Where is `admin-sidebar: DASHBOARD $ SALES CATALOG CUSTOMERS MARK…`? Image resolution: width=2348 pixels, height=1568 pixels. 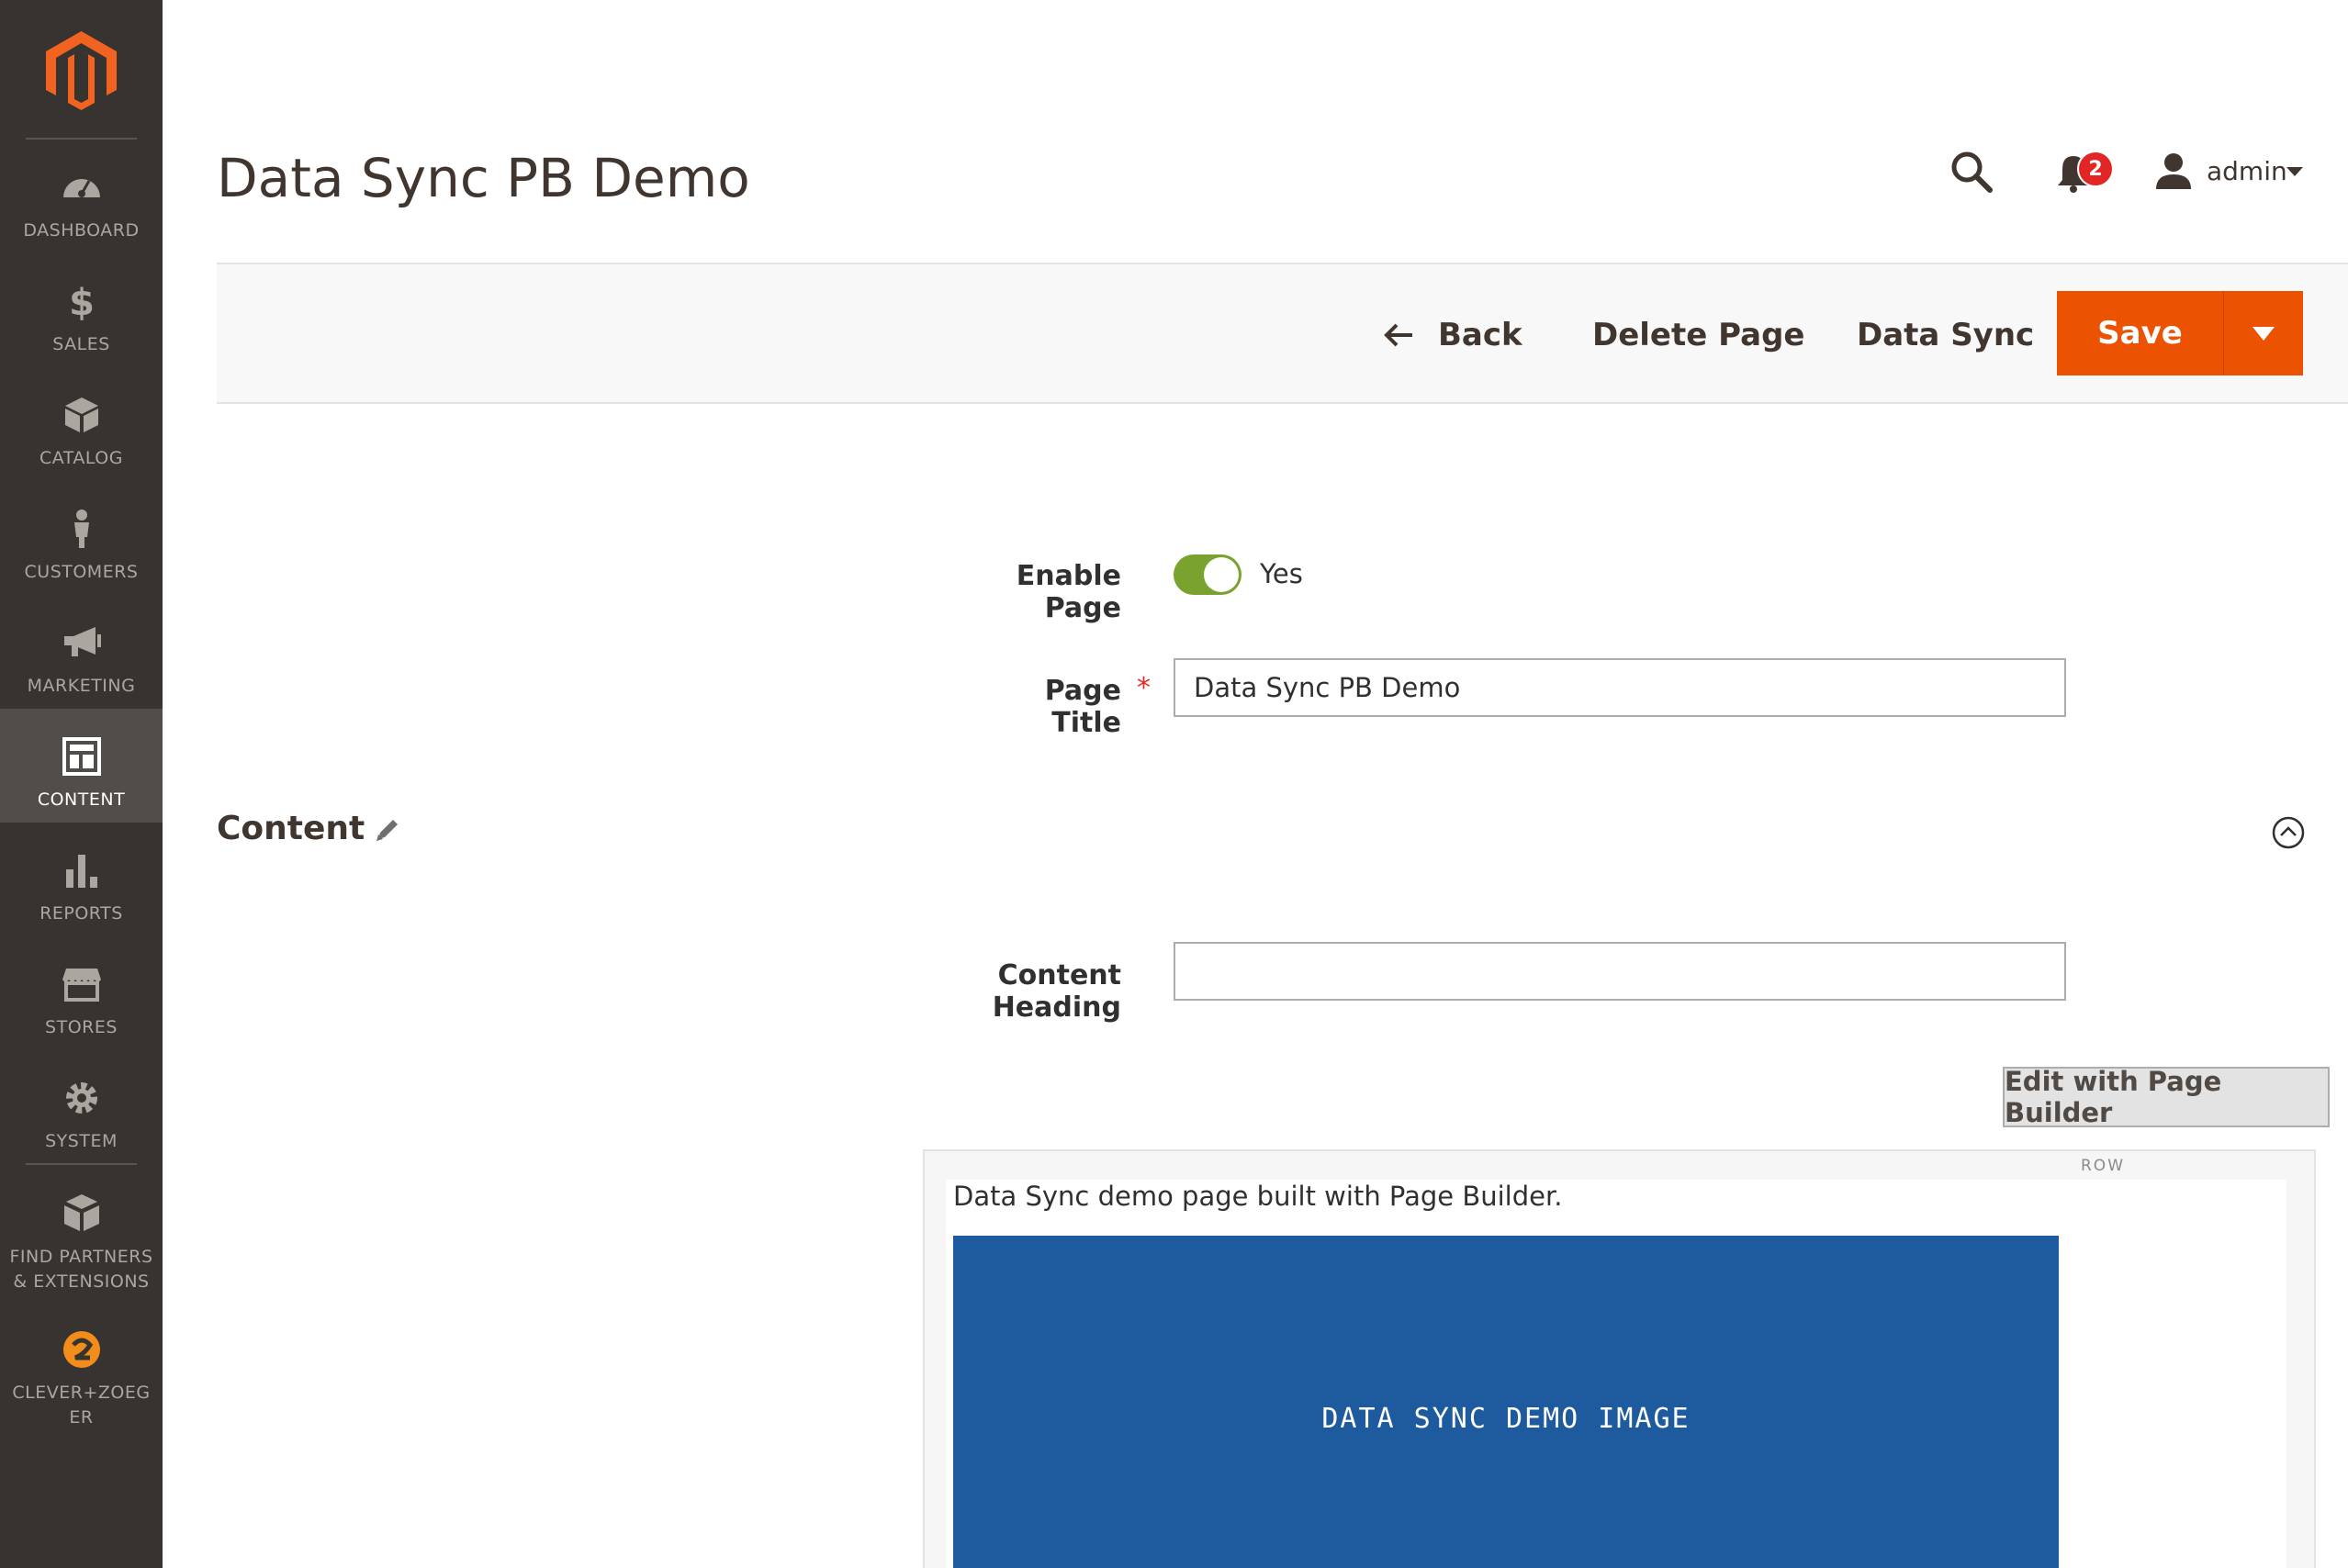 admin-sidebar: DASHBOARD $ SALES CATALOG CUSTOMERS MARK… is located at coordinates (81, 784).